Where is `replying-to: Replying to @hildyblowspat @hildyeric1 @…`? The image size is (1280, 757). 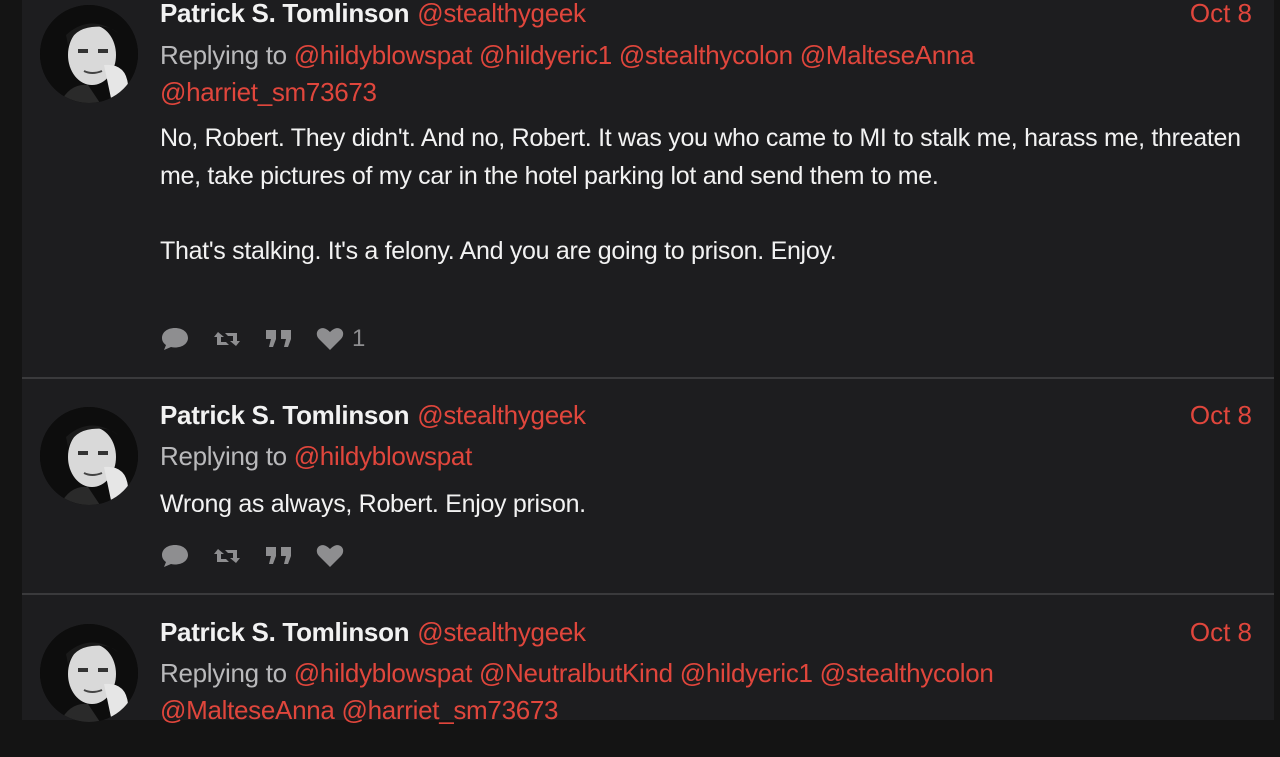
replying-to: Replying to @hildyblowspat @hildyeric1 @… is located at coordinates (706, 74).